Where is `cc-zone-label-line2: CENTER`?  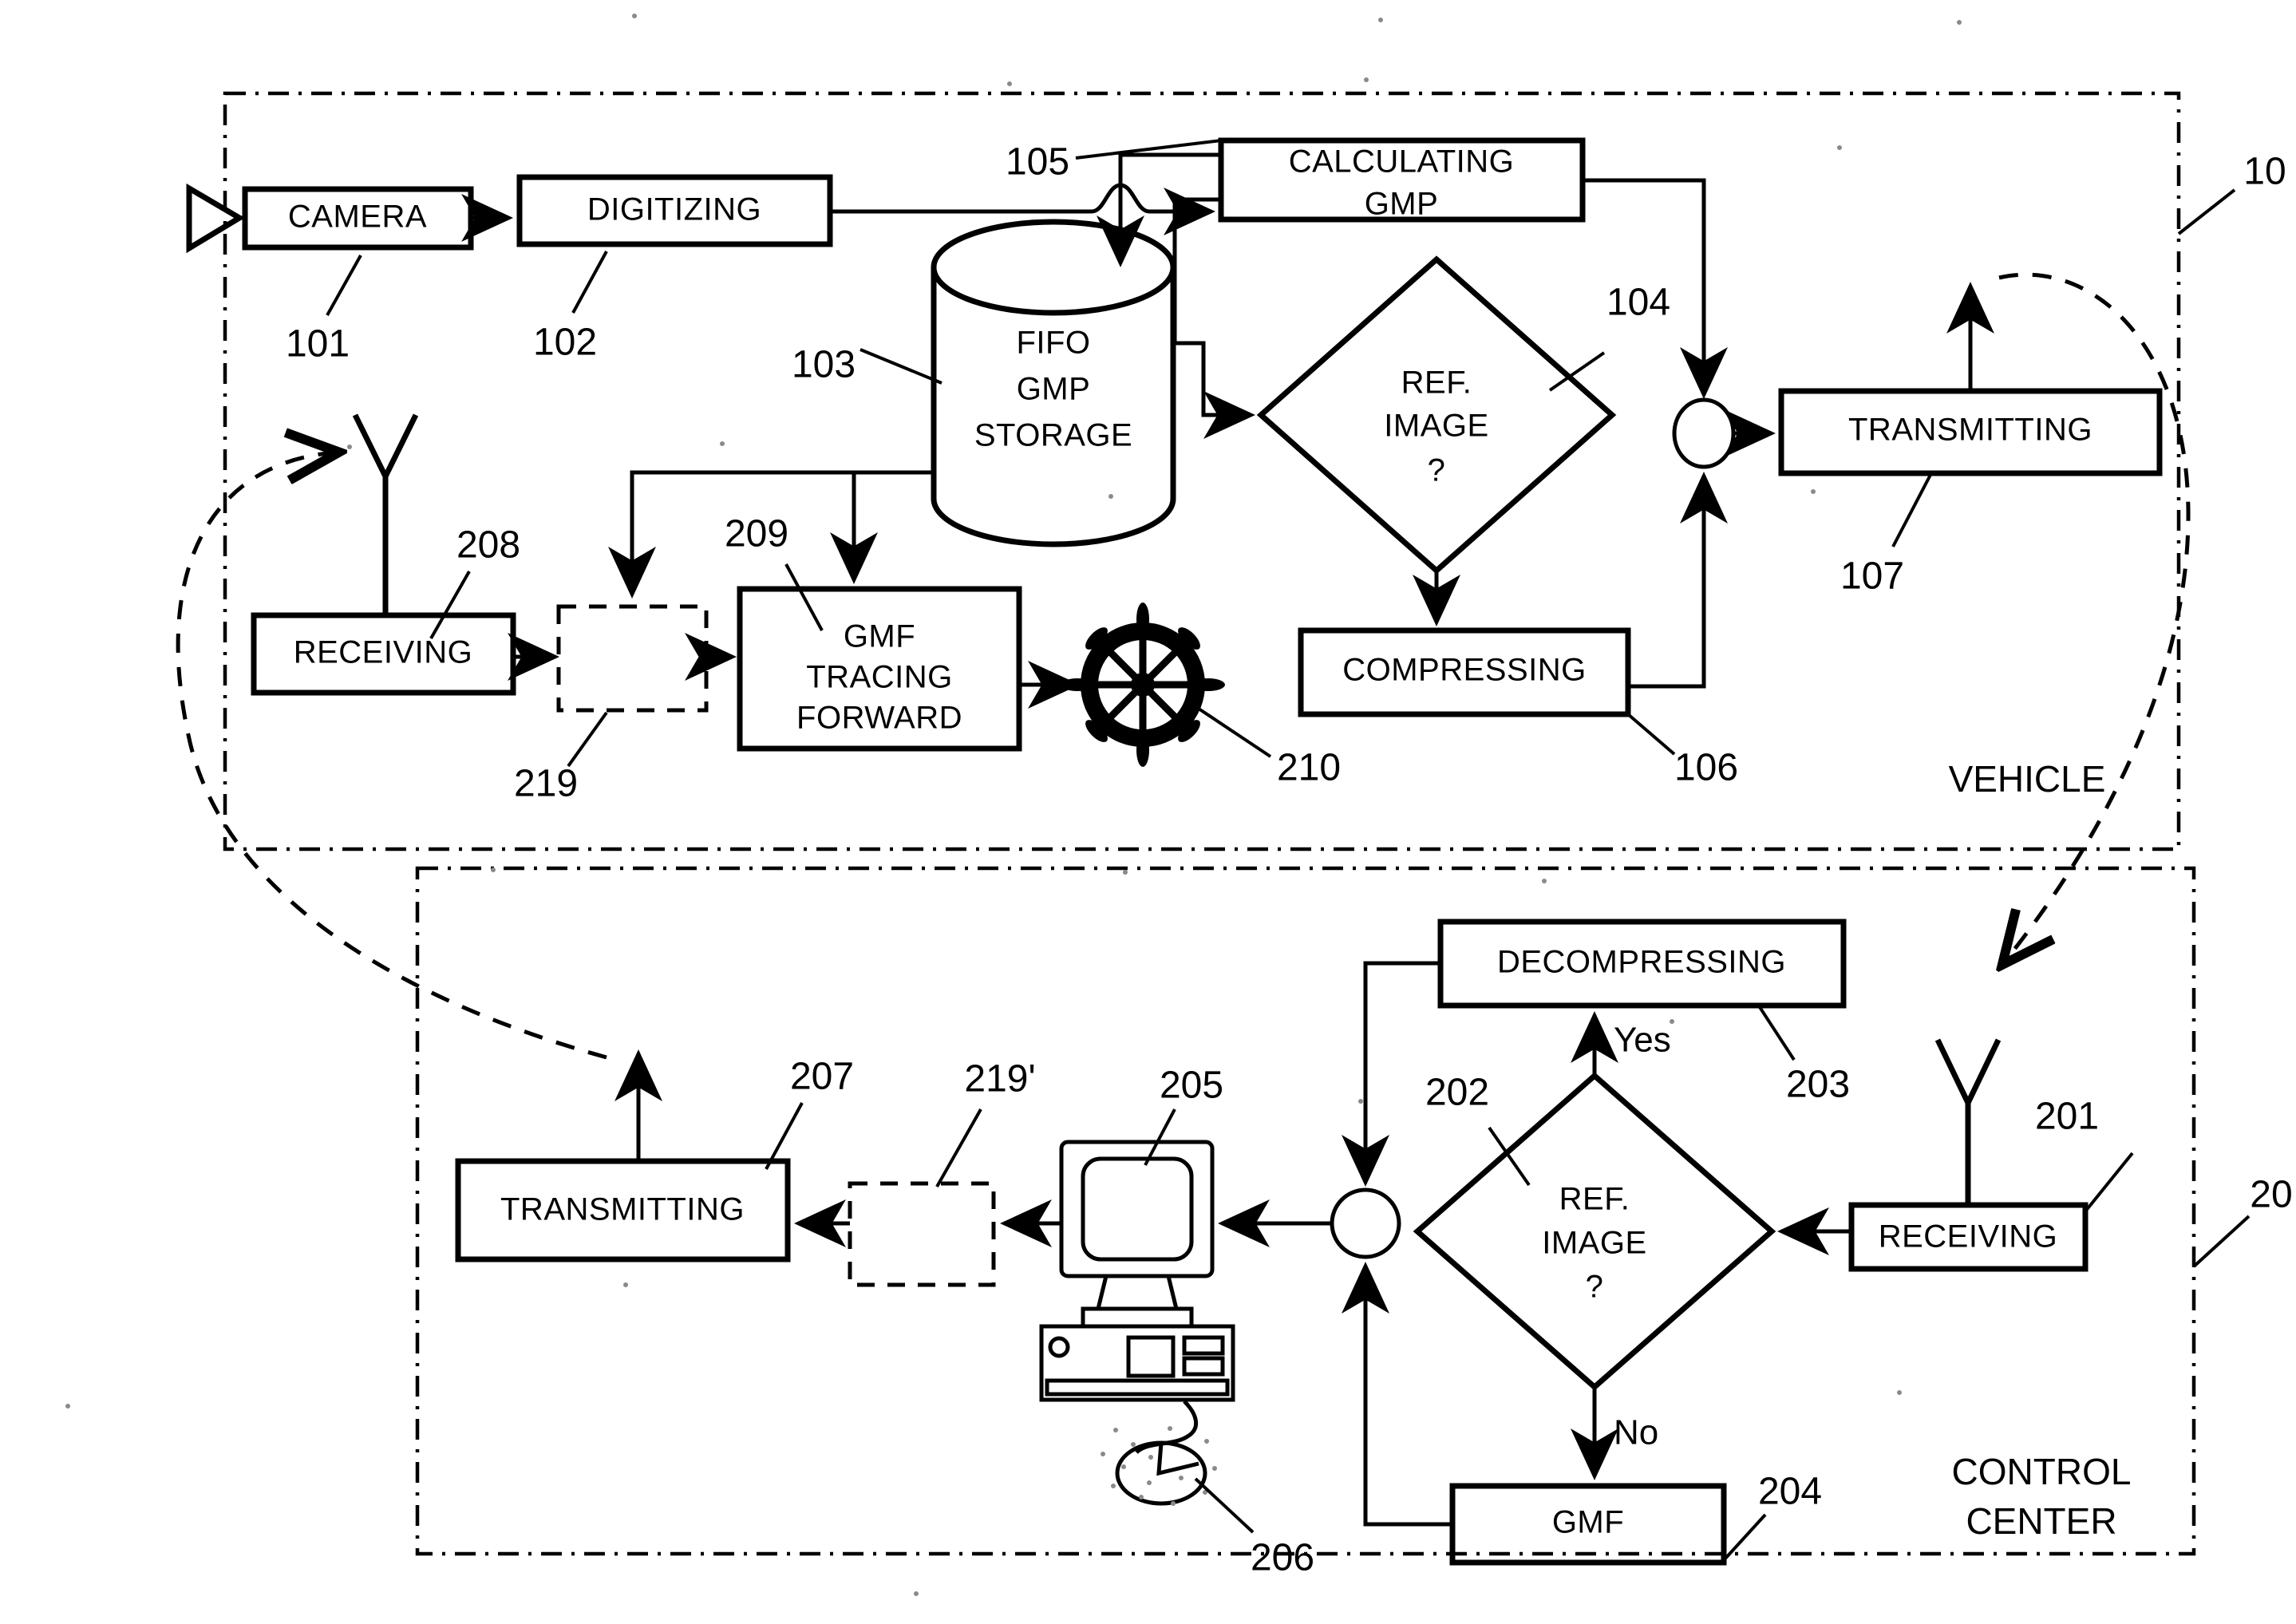
cc-zone-label-line2: CENTER is located at coordinates (2041, 1521).